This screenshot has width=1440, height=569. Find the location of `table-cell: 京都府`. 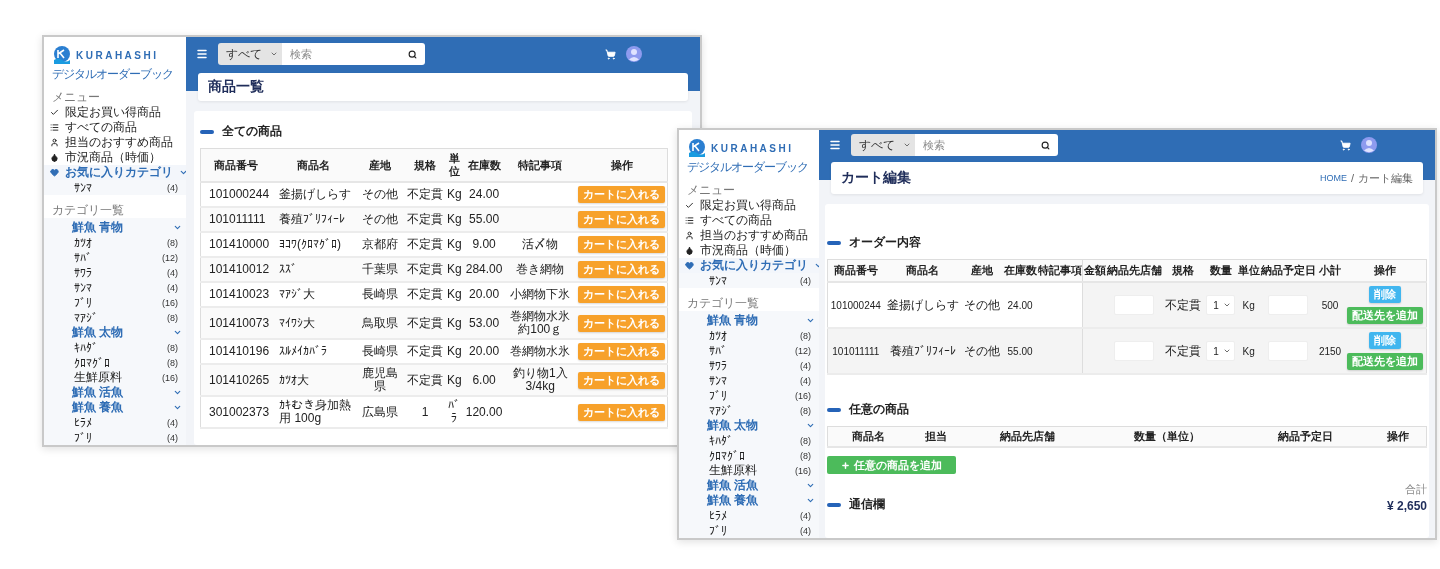

table-cell: 京都府 is located at coordinates (380, 244).